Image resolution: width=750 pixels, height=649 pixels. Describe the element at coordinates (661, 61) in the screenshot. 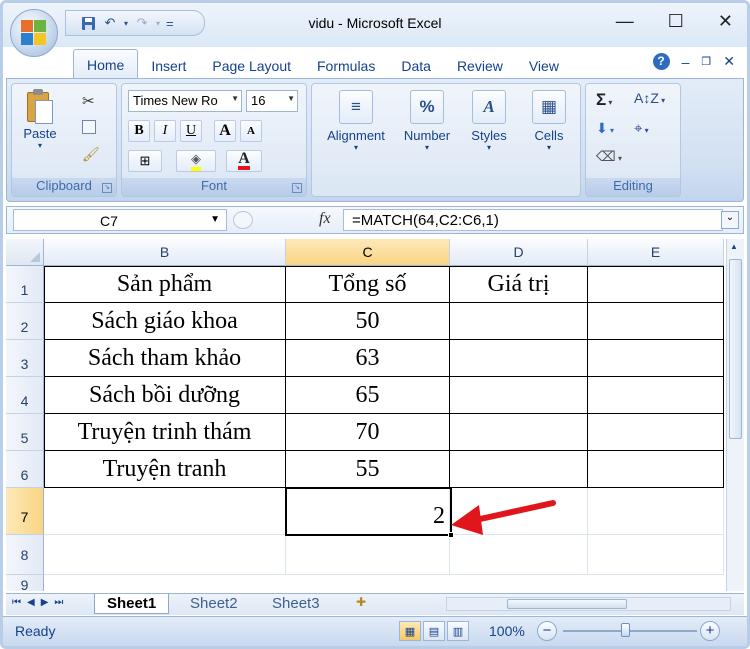

I see `help-icon: ?` at that location.